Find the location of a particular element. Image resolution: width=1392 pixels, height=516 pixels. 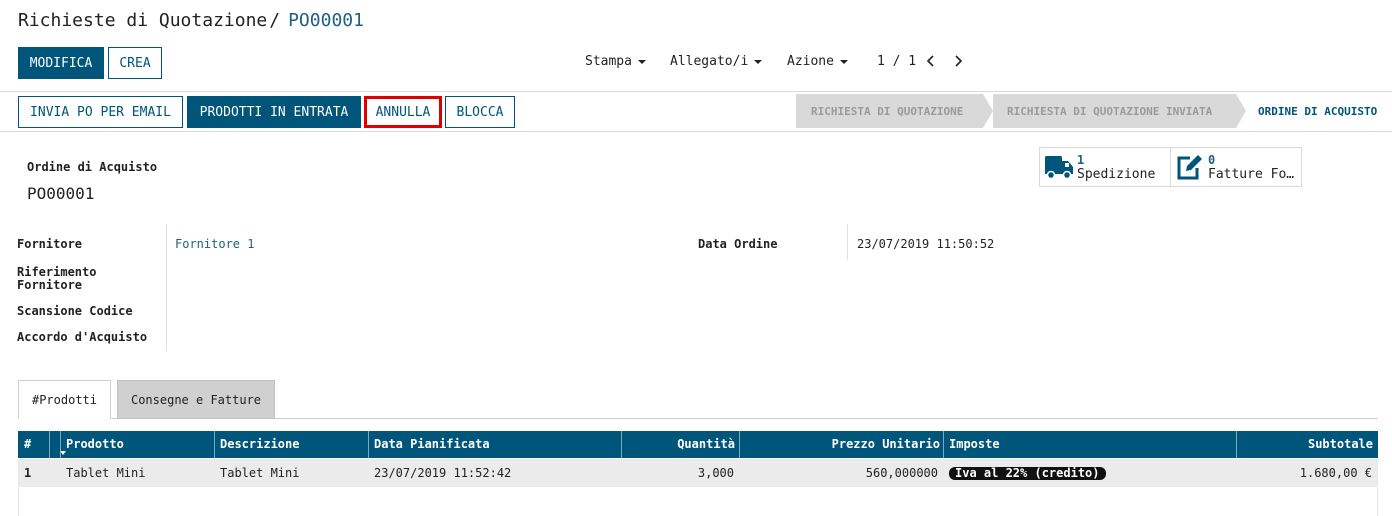

order-date-label: Data Ordine is located at coordinates (738, 244).